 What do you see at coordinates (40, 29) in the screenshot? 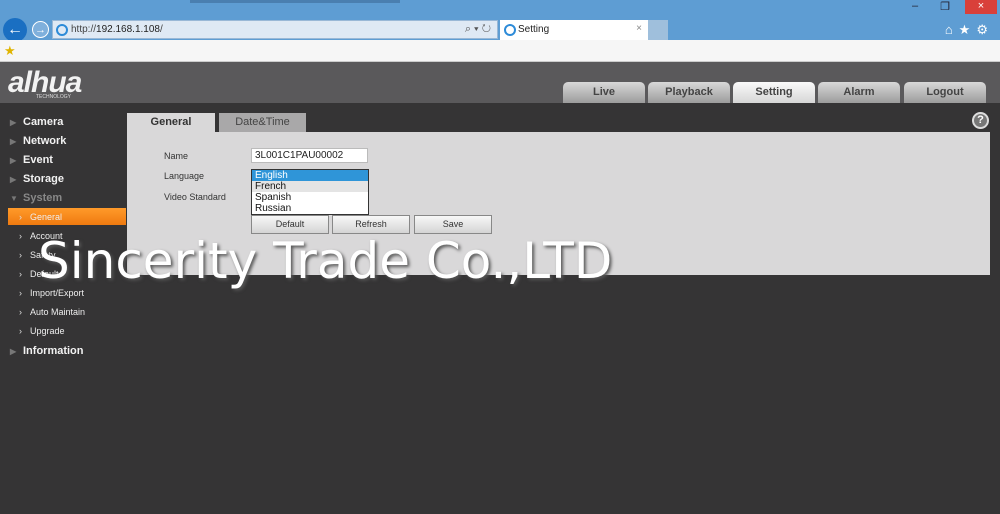
I see `forward-button: →` at bounding box center [40, 29].